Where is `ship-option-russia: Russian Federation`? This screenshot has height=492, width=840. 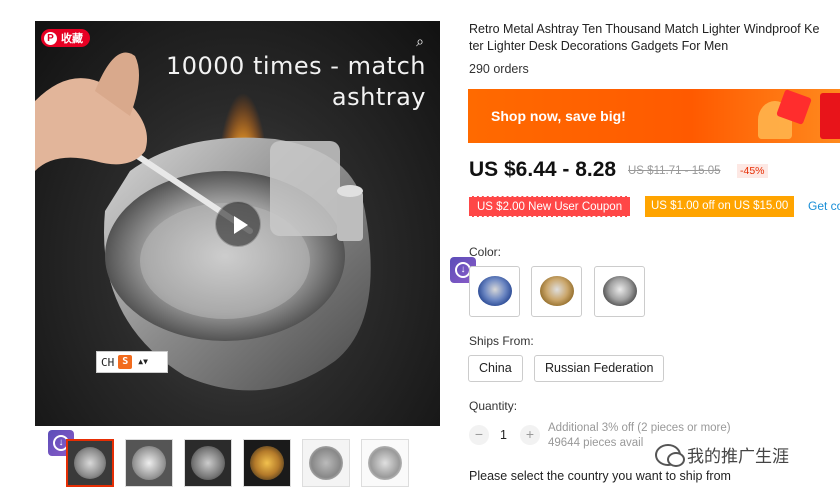 ship-option-russia: Russian Federation is located at coordinates (599, 368).